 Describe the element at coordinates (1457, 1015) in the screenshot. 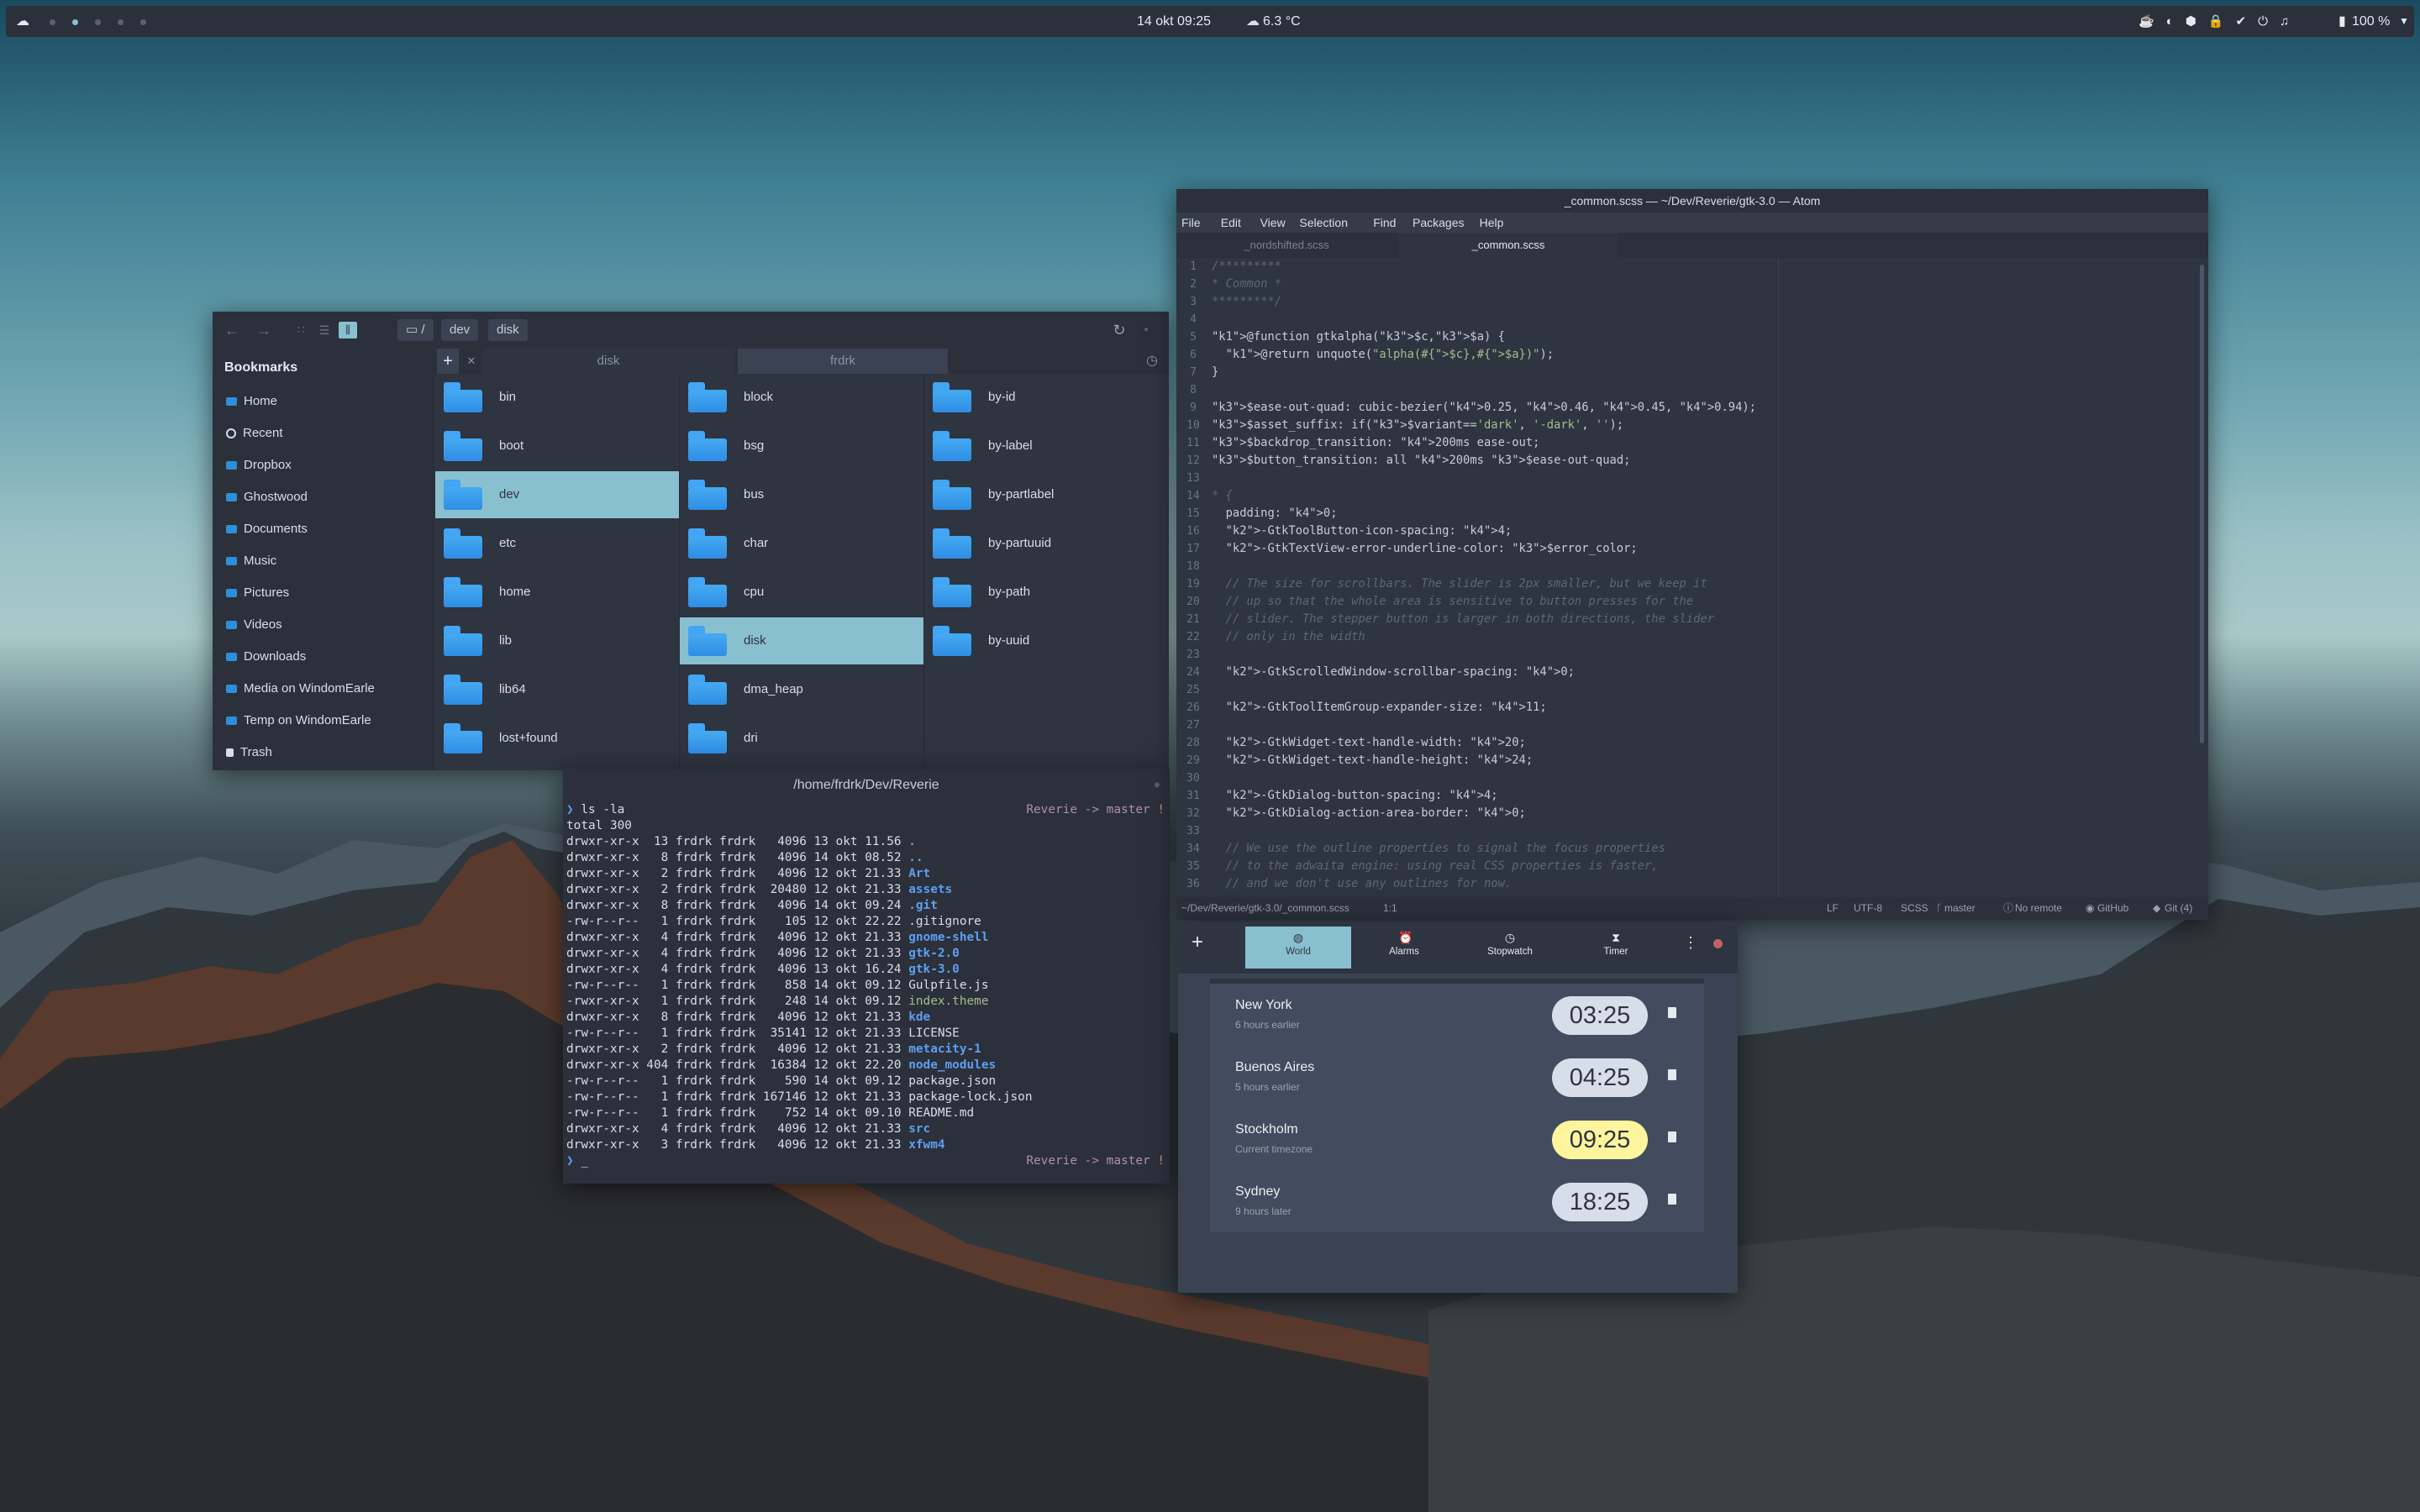

I see `world-clock-row: New York 6 hours earlier 03:25` at that location.